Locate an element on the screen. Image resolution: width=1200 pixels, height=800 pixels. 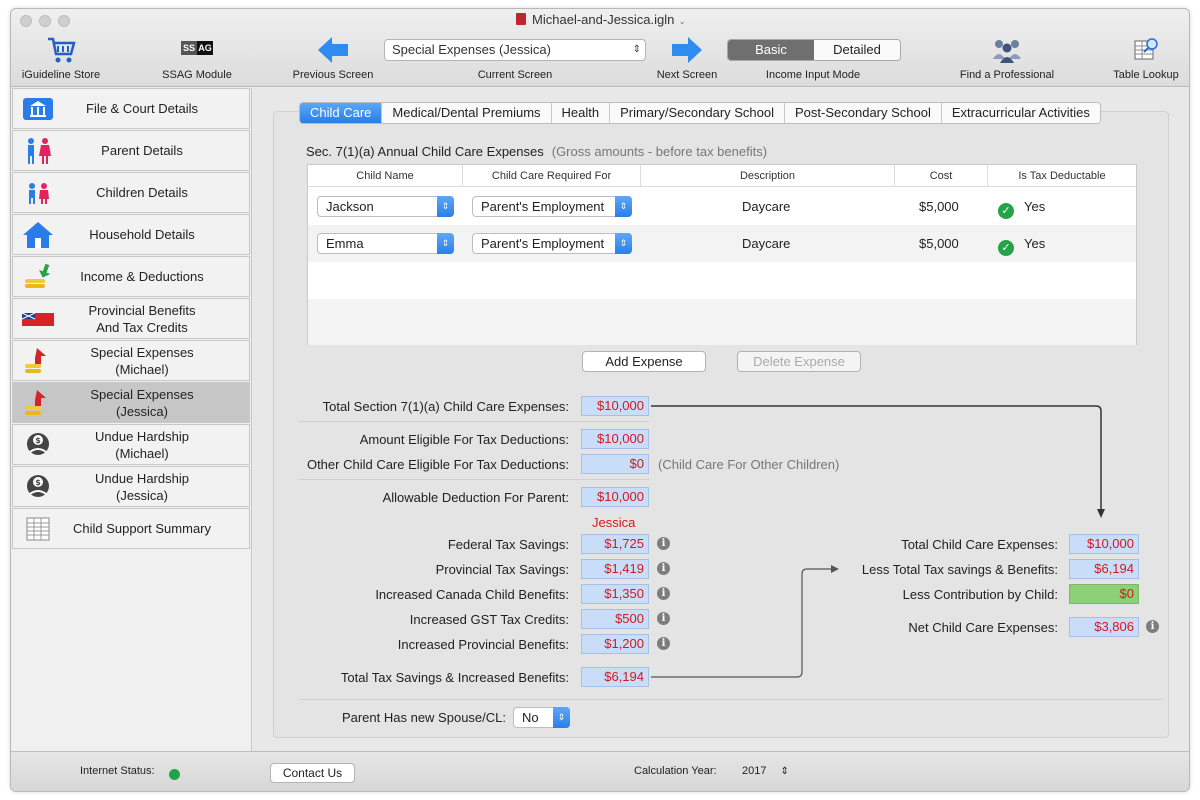
add-expense-button: Add Expense is located at coordinates (644, 361).